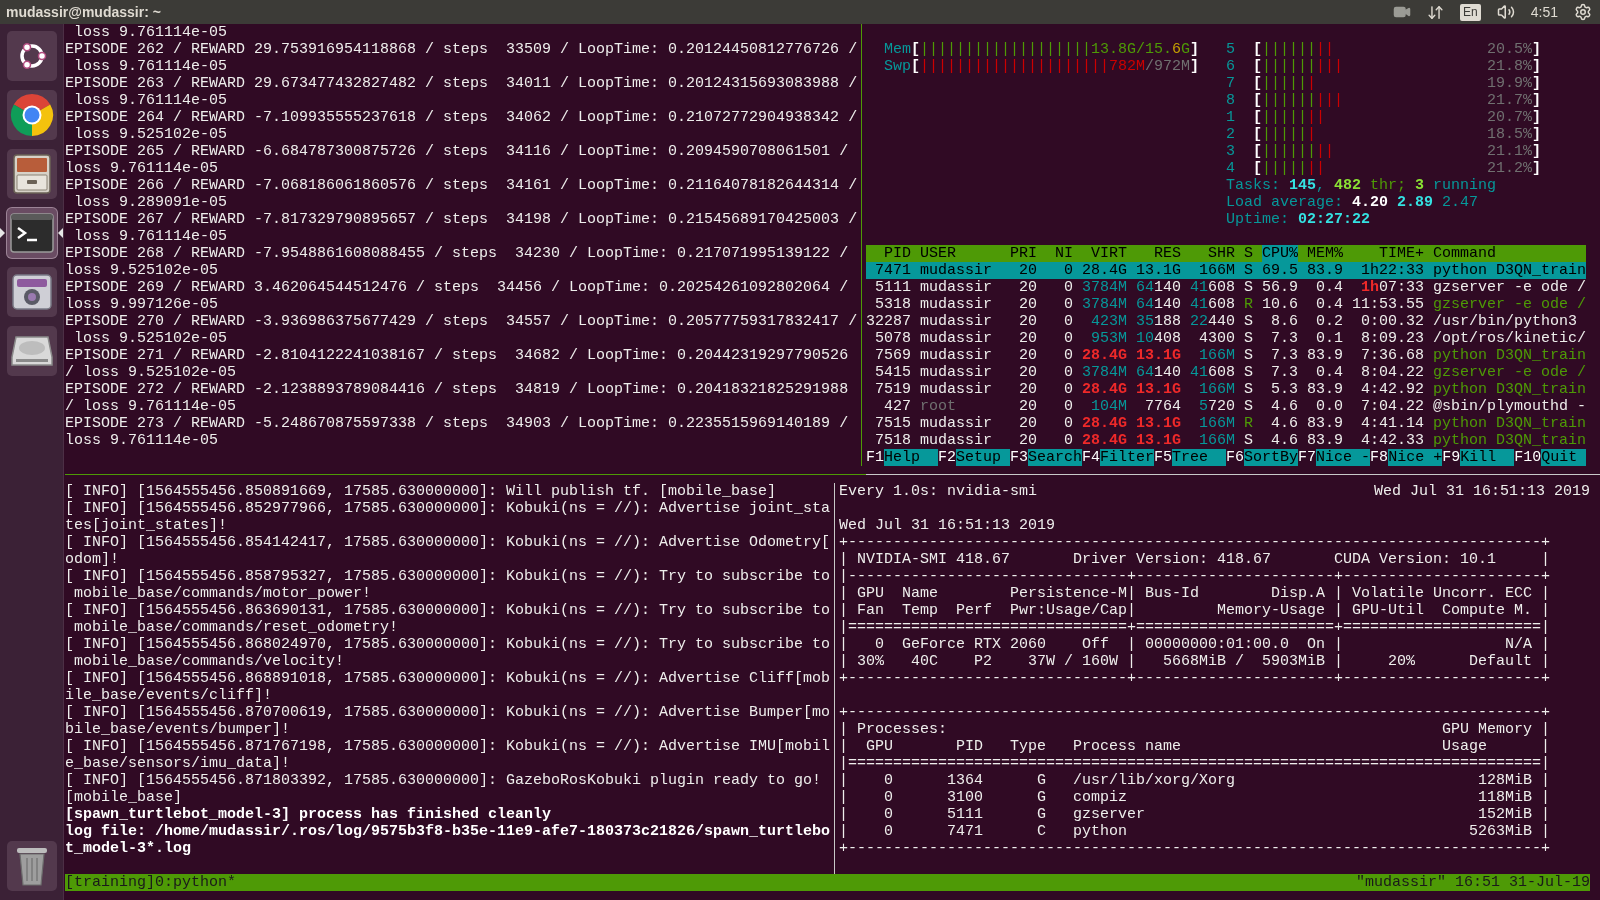  What do you see at coordinates (1583, 12) in the screenshot?
I see `settings-icon` at bounding box center [1583, 12].